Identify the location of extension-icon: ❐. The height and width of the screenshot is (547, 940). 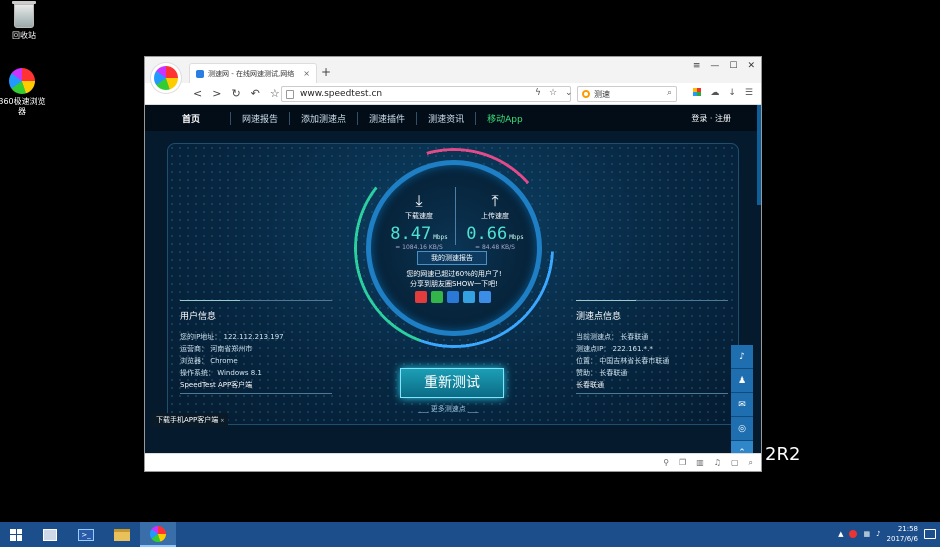
(682, 462).